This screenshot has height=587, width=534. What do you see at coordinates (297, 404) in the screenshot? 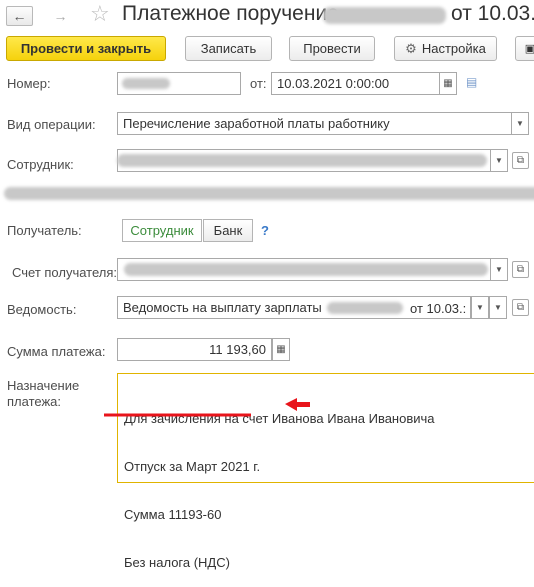
I see `annotation-arrow-icon` at bounding box center [297, 404].